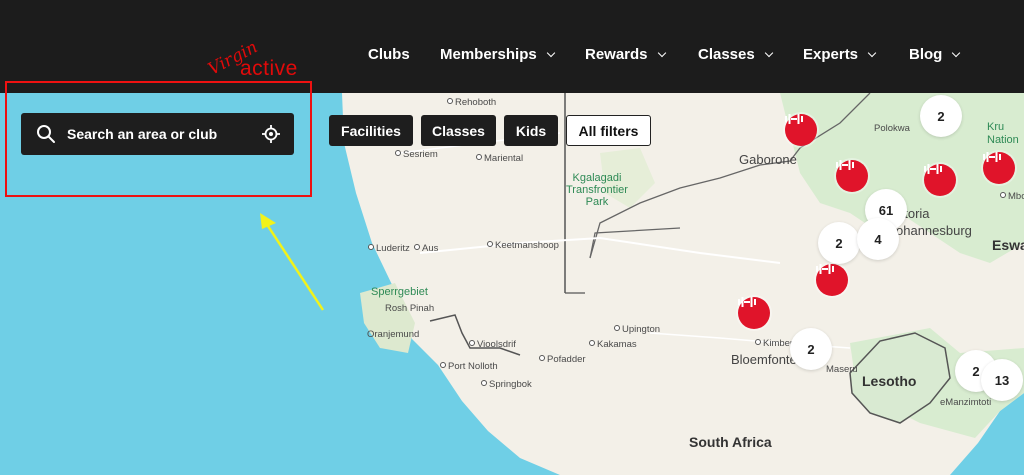 This screenshot has width=1024, height=475. I want to click on place-keetmanshoop: Keetmanshoop, so click(523, 245).